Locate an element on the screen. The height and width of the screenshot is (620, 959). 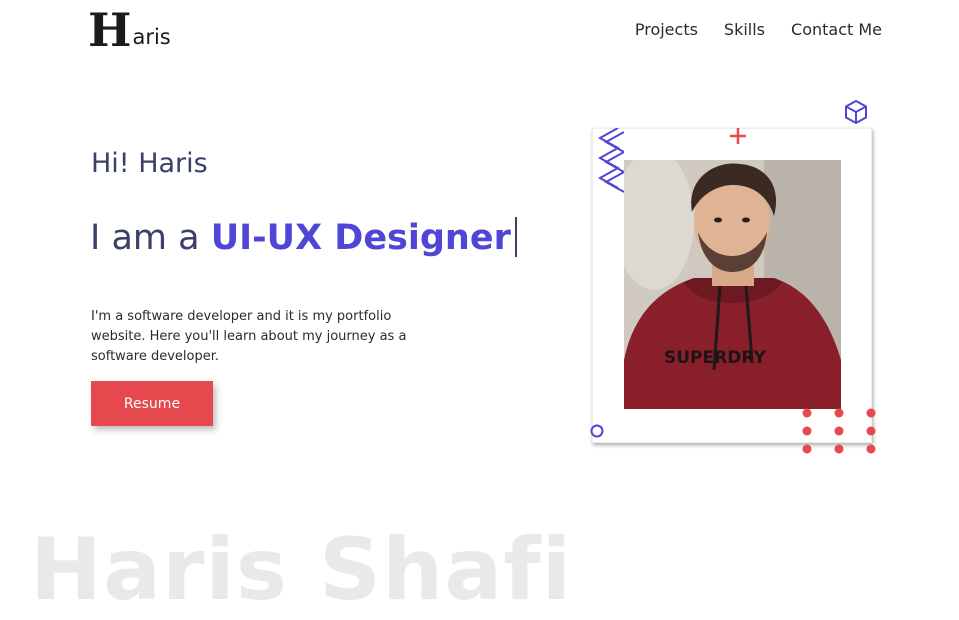
nav-skills-link: Skills is located at coordinates (744, 29).